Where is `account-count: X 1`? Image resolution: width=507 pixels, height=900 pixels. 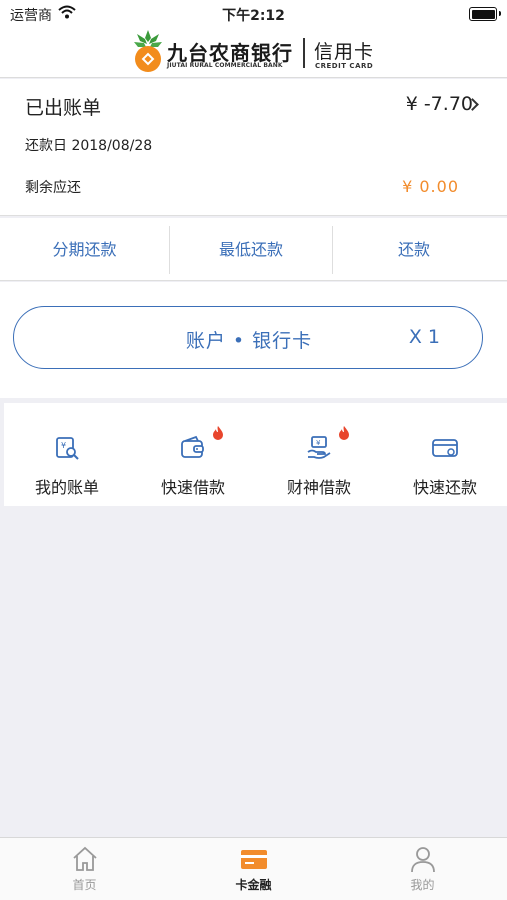
account-count: X 1 is located at coordinates (424, 337).